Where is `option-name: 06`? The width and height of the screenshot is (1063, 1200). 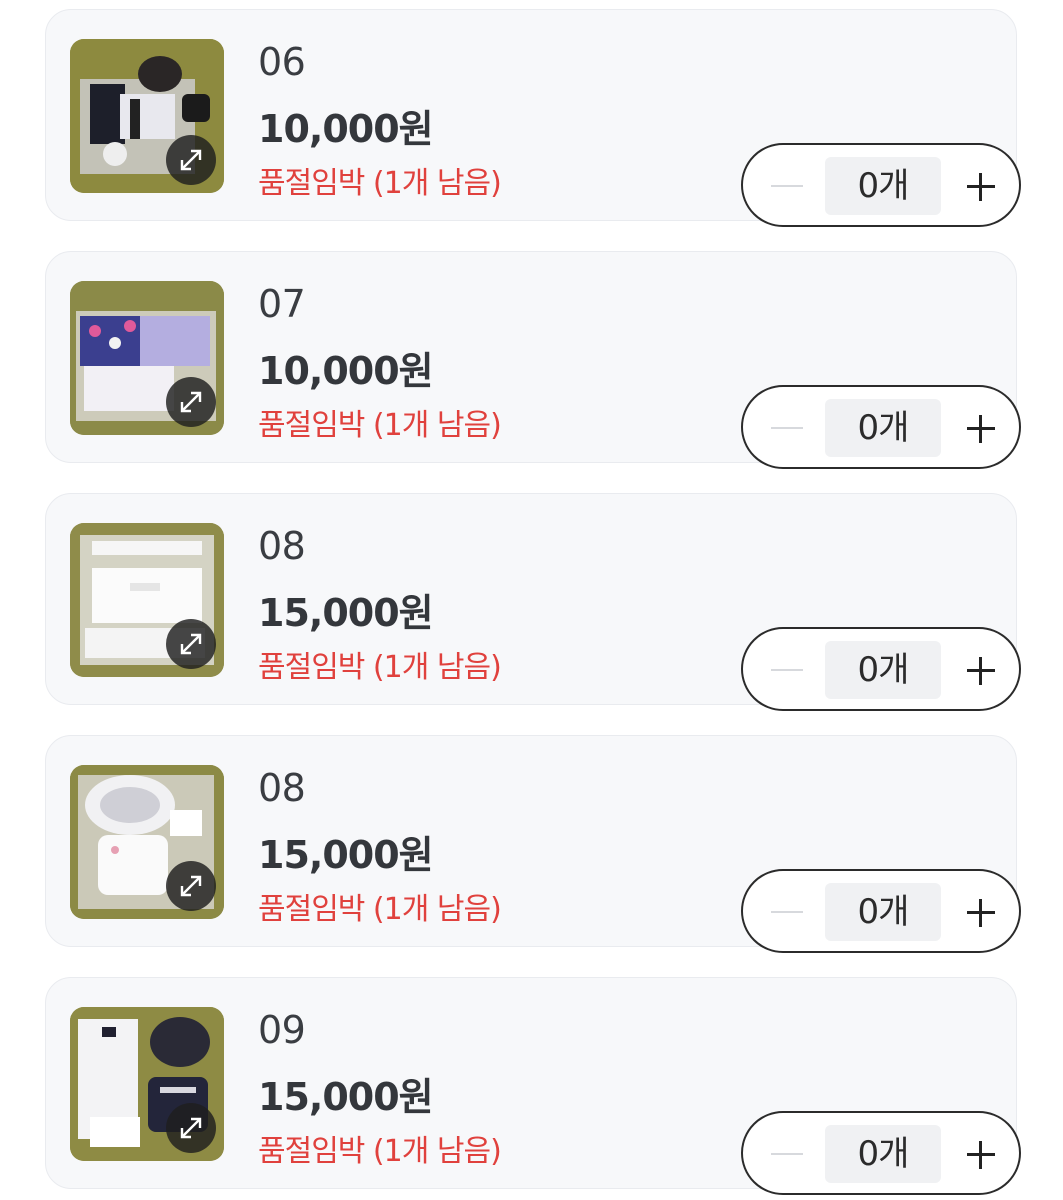
option-name: 06 is located at coordinates (282, 62).